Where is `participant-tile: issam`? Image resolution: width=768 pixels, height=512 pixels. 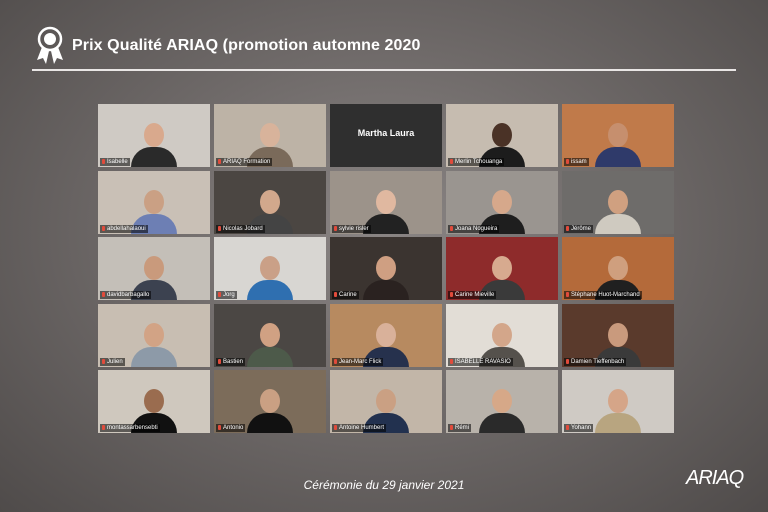
participant-tile: issam is located at coordinates (618, 135).